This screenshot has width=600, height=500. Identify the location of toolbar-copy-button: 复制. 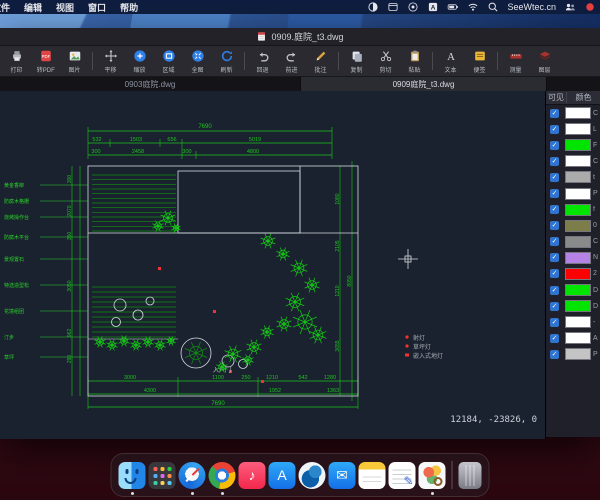
(356, 61).